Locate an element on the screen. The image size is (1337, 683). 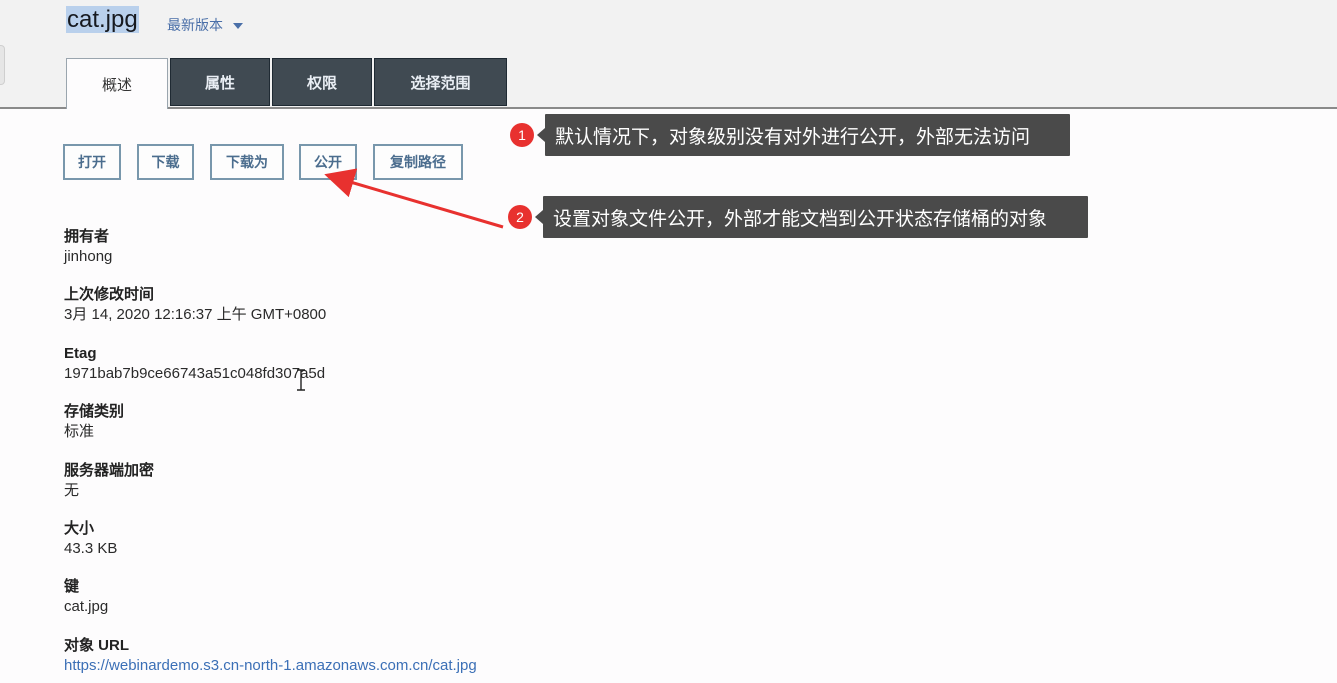
prop-value: 标准 is located at coordinates (79, 431).